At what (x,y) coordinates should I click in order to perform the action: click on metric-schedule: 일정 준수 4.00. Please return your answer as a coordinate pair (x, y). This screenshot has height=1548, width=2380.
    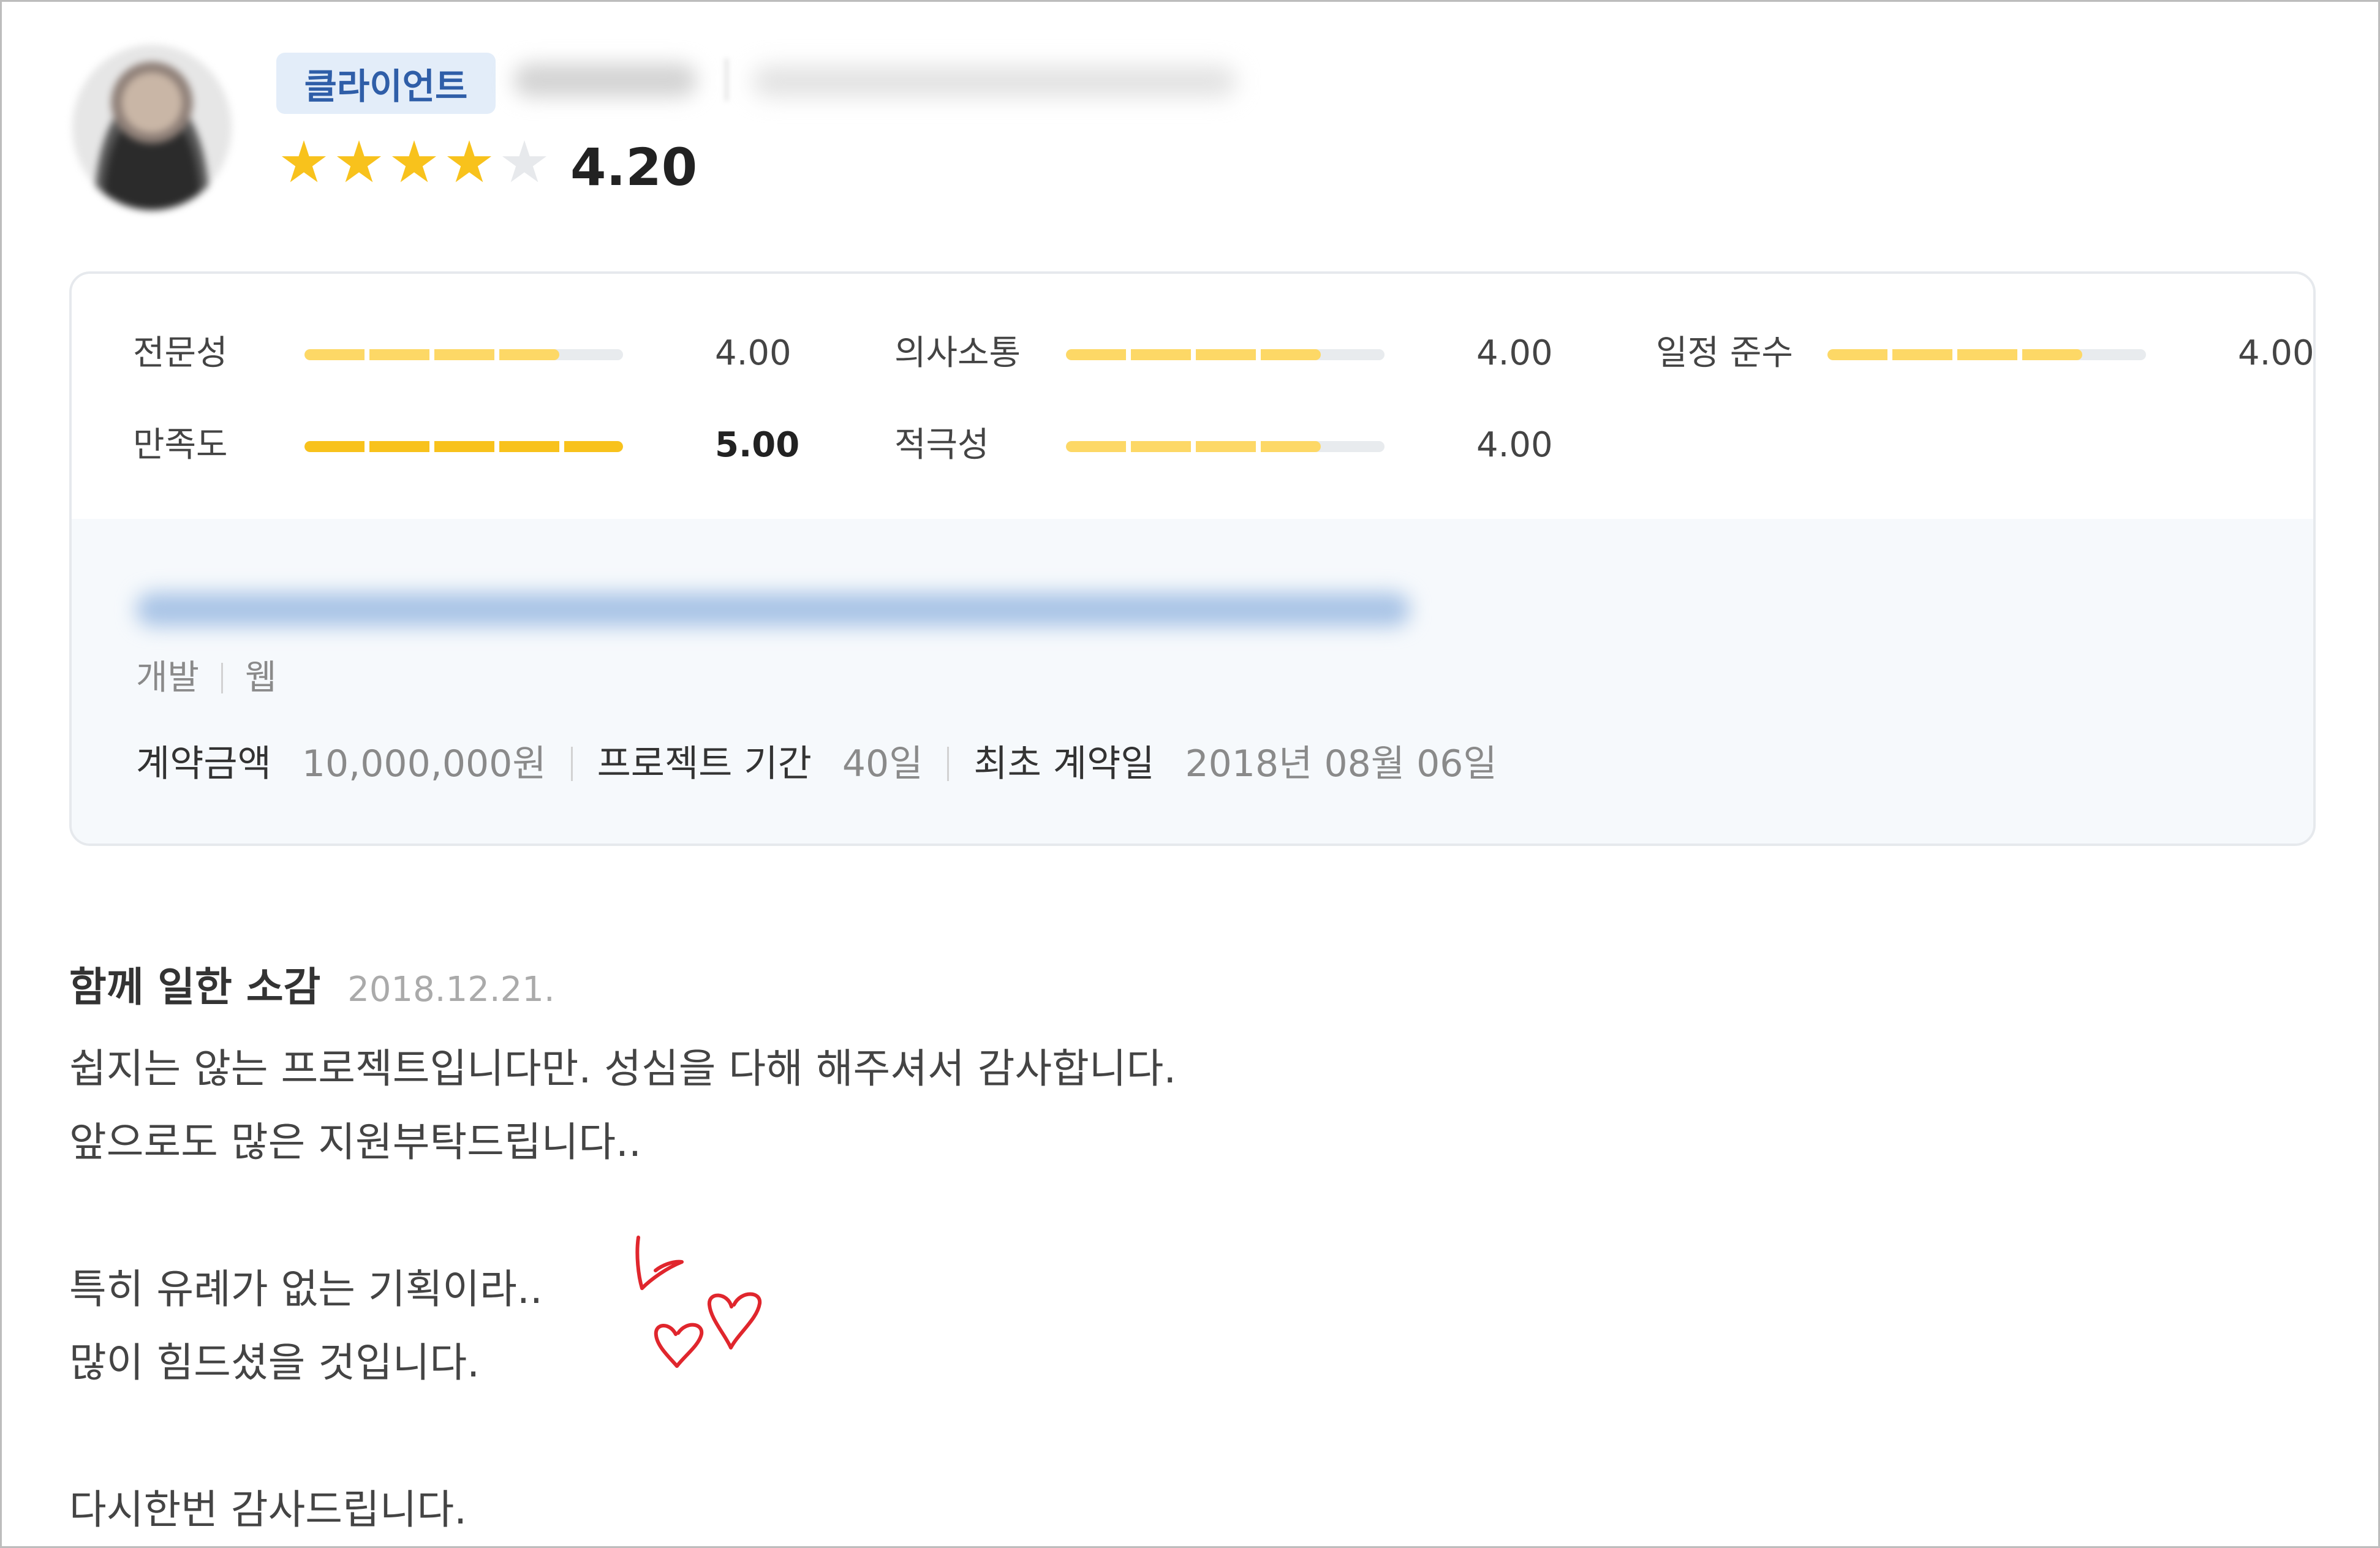
    Looking at the image, I should click on (1985, 353).